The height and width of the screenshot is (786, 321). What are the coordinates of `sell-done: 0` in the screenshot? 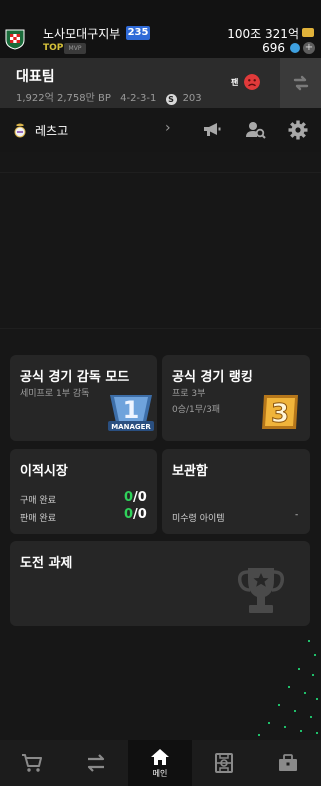 It's located at (129, 514).